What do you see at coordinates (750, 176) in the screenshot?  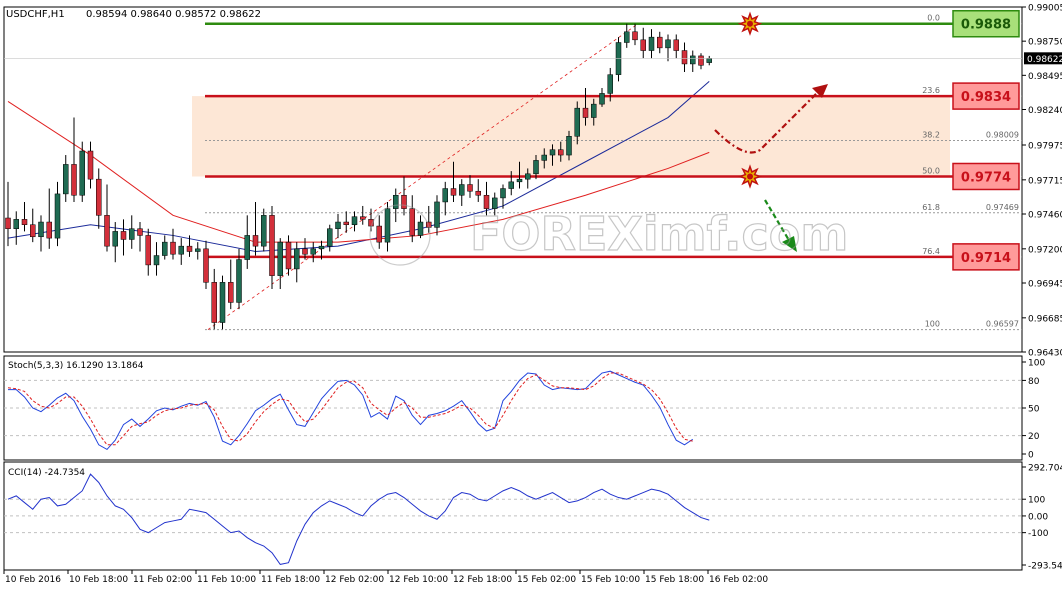 I see `support-burst-icon-core` at bounding box center [750, 176].